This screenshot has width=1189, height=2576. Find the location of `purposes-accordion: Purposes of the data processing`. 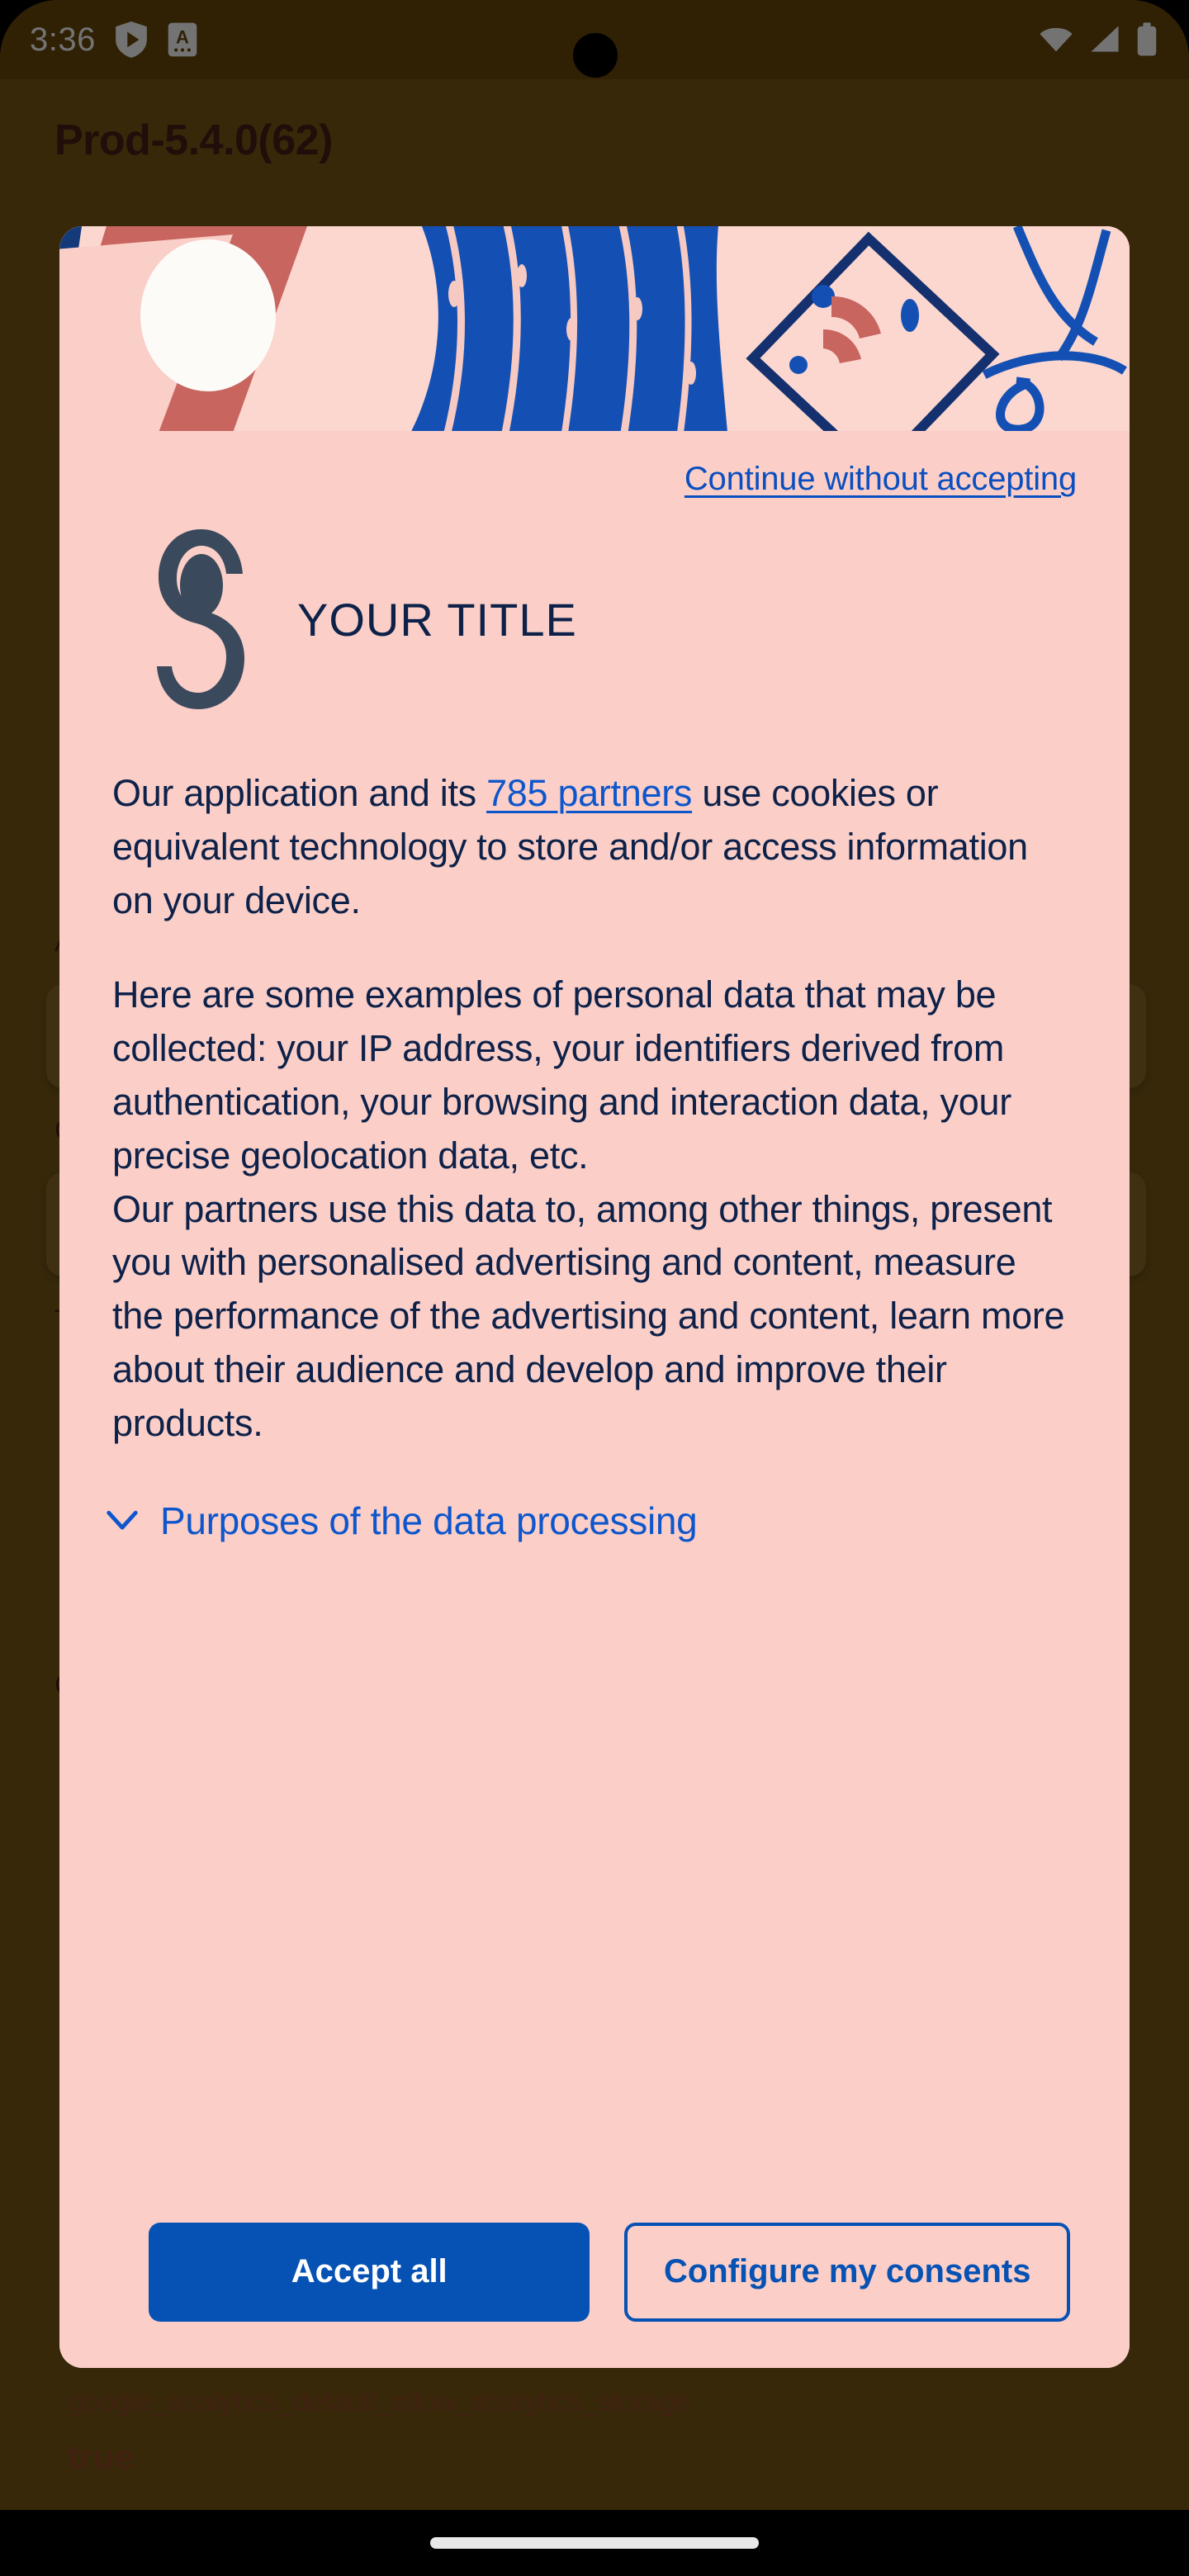

purposes-accordion: Purposes of the data processing is located at coordinates (594, 1521).